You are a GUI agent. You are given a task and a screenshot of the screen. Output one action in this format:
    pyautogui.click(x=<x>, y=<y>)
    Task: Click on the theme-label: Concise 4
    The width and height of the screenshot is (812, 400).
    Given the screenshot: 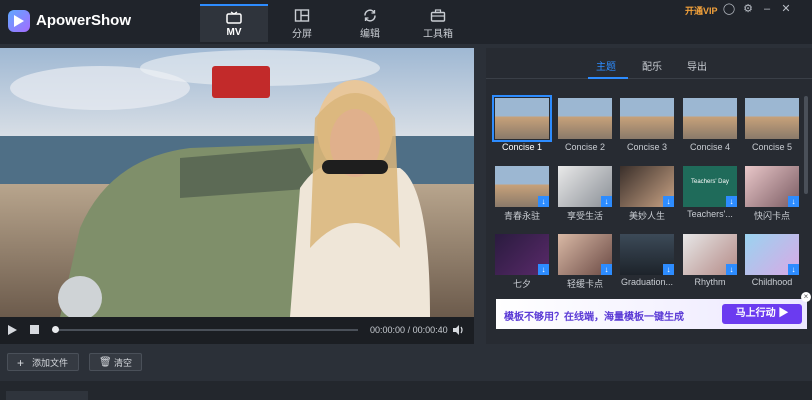 What is the action you would take?
    pyautogui.click(x=710, y=147)
    